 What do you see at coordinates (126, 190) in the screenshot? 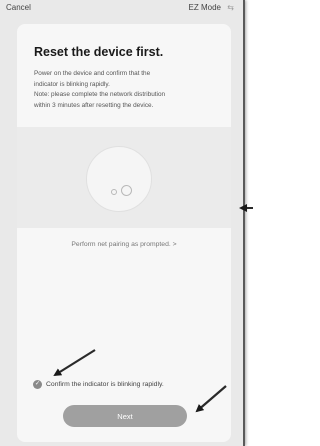
I see `power-button-icon` at bounding box center [126, 190].